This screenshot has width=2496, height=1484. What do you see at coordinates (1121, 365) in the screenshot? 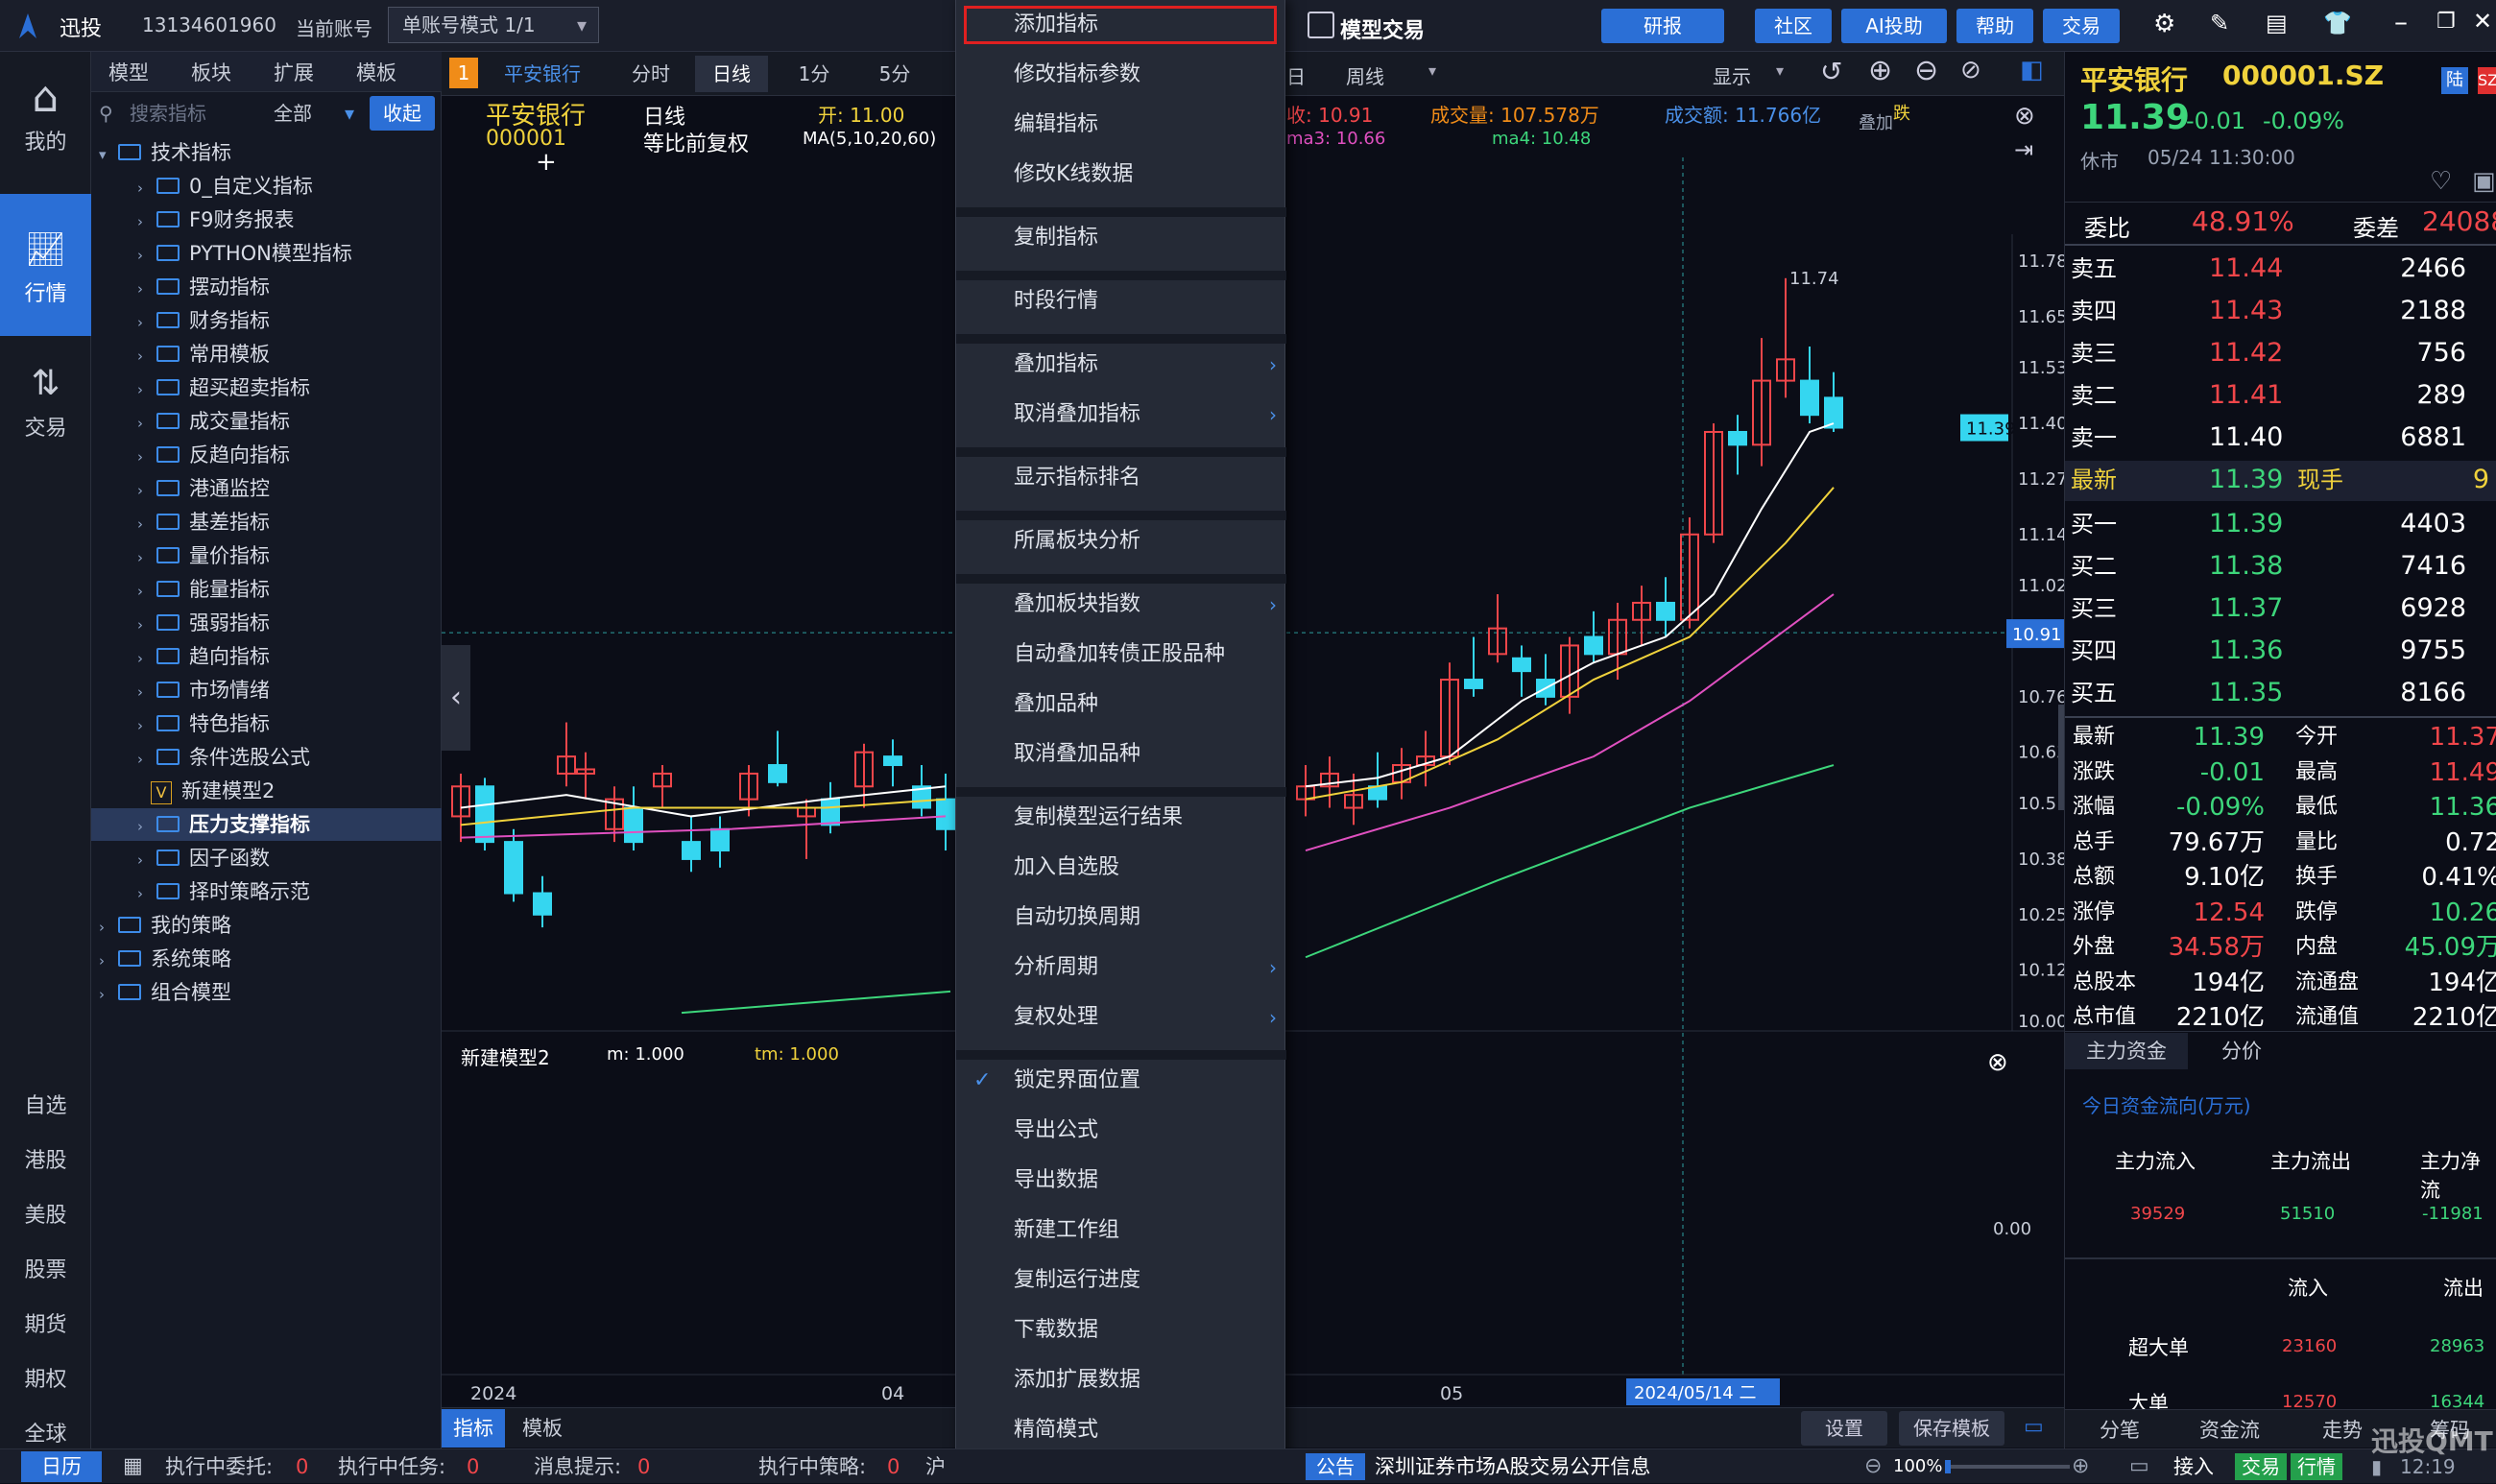
I see `menu-item: 叠加指标 ›` at bounding box center [1121, 365].